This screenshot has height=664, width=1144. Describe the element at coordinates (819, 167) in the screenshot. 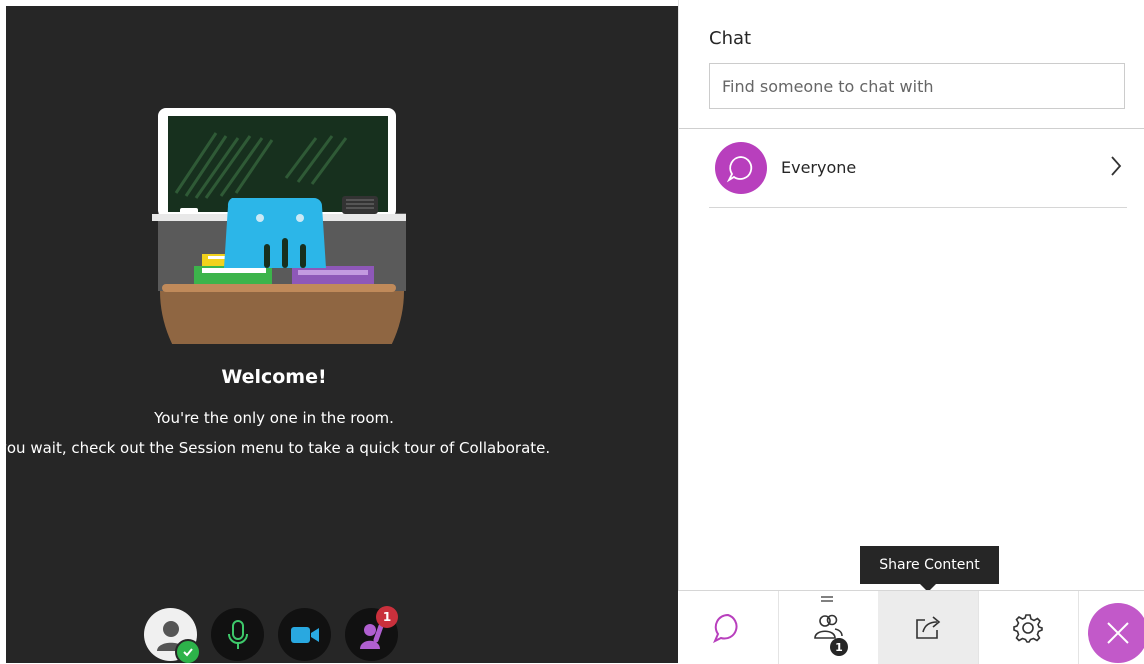

I see `conversation-name: Everyone` at that location.